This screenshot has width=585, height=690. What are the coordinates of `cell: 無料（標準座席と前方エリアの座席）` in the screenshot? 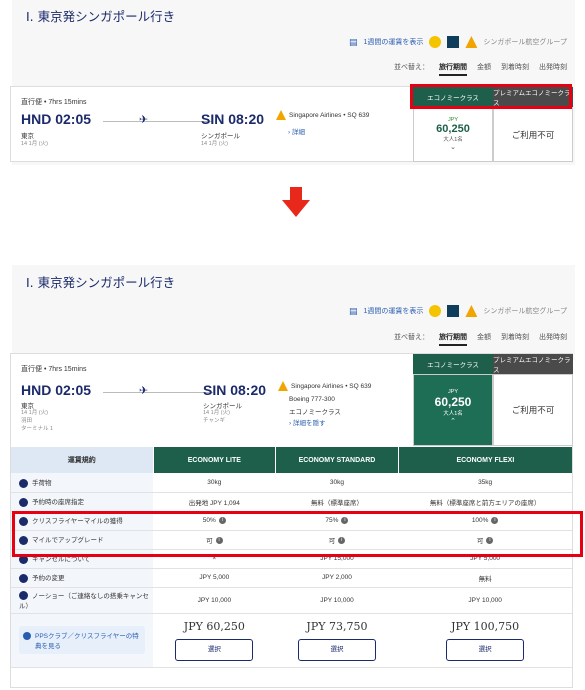 It's located at (485, 502).